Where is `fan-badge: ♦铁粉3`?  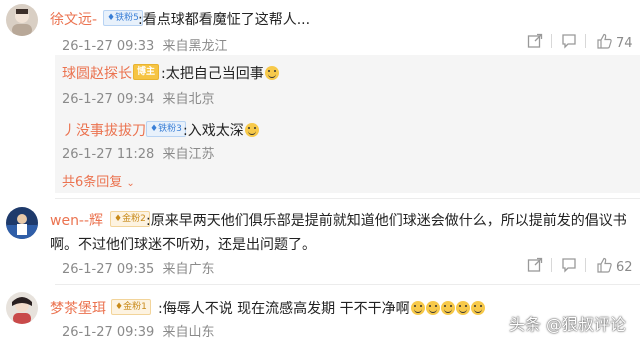 fan-badge: ♦铁粉3 is located at coordinates (166, 129).